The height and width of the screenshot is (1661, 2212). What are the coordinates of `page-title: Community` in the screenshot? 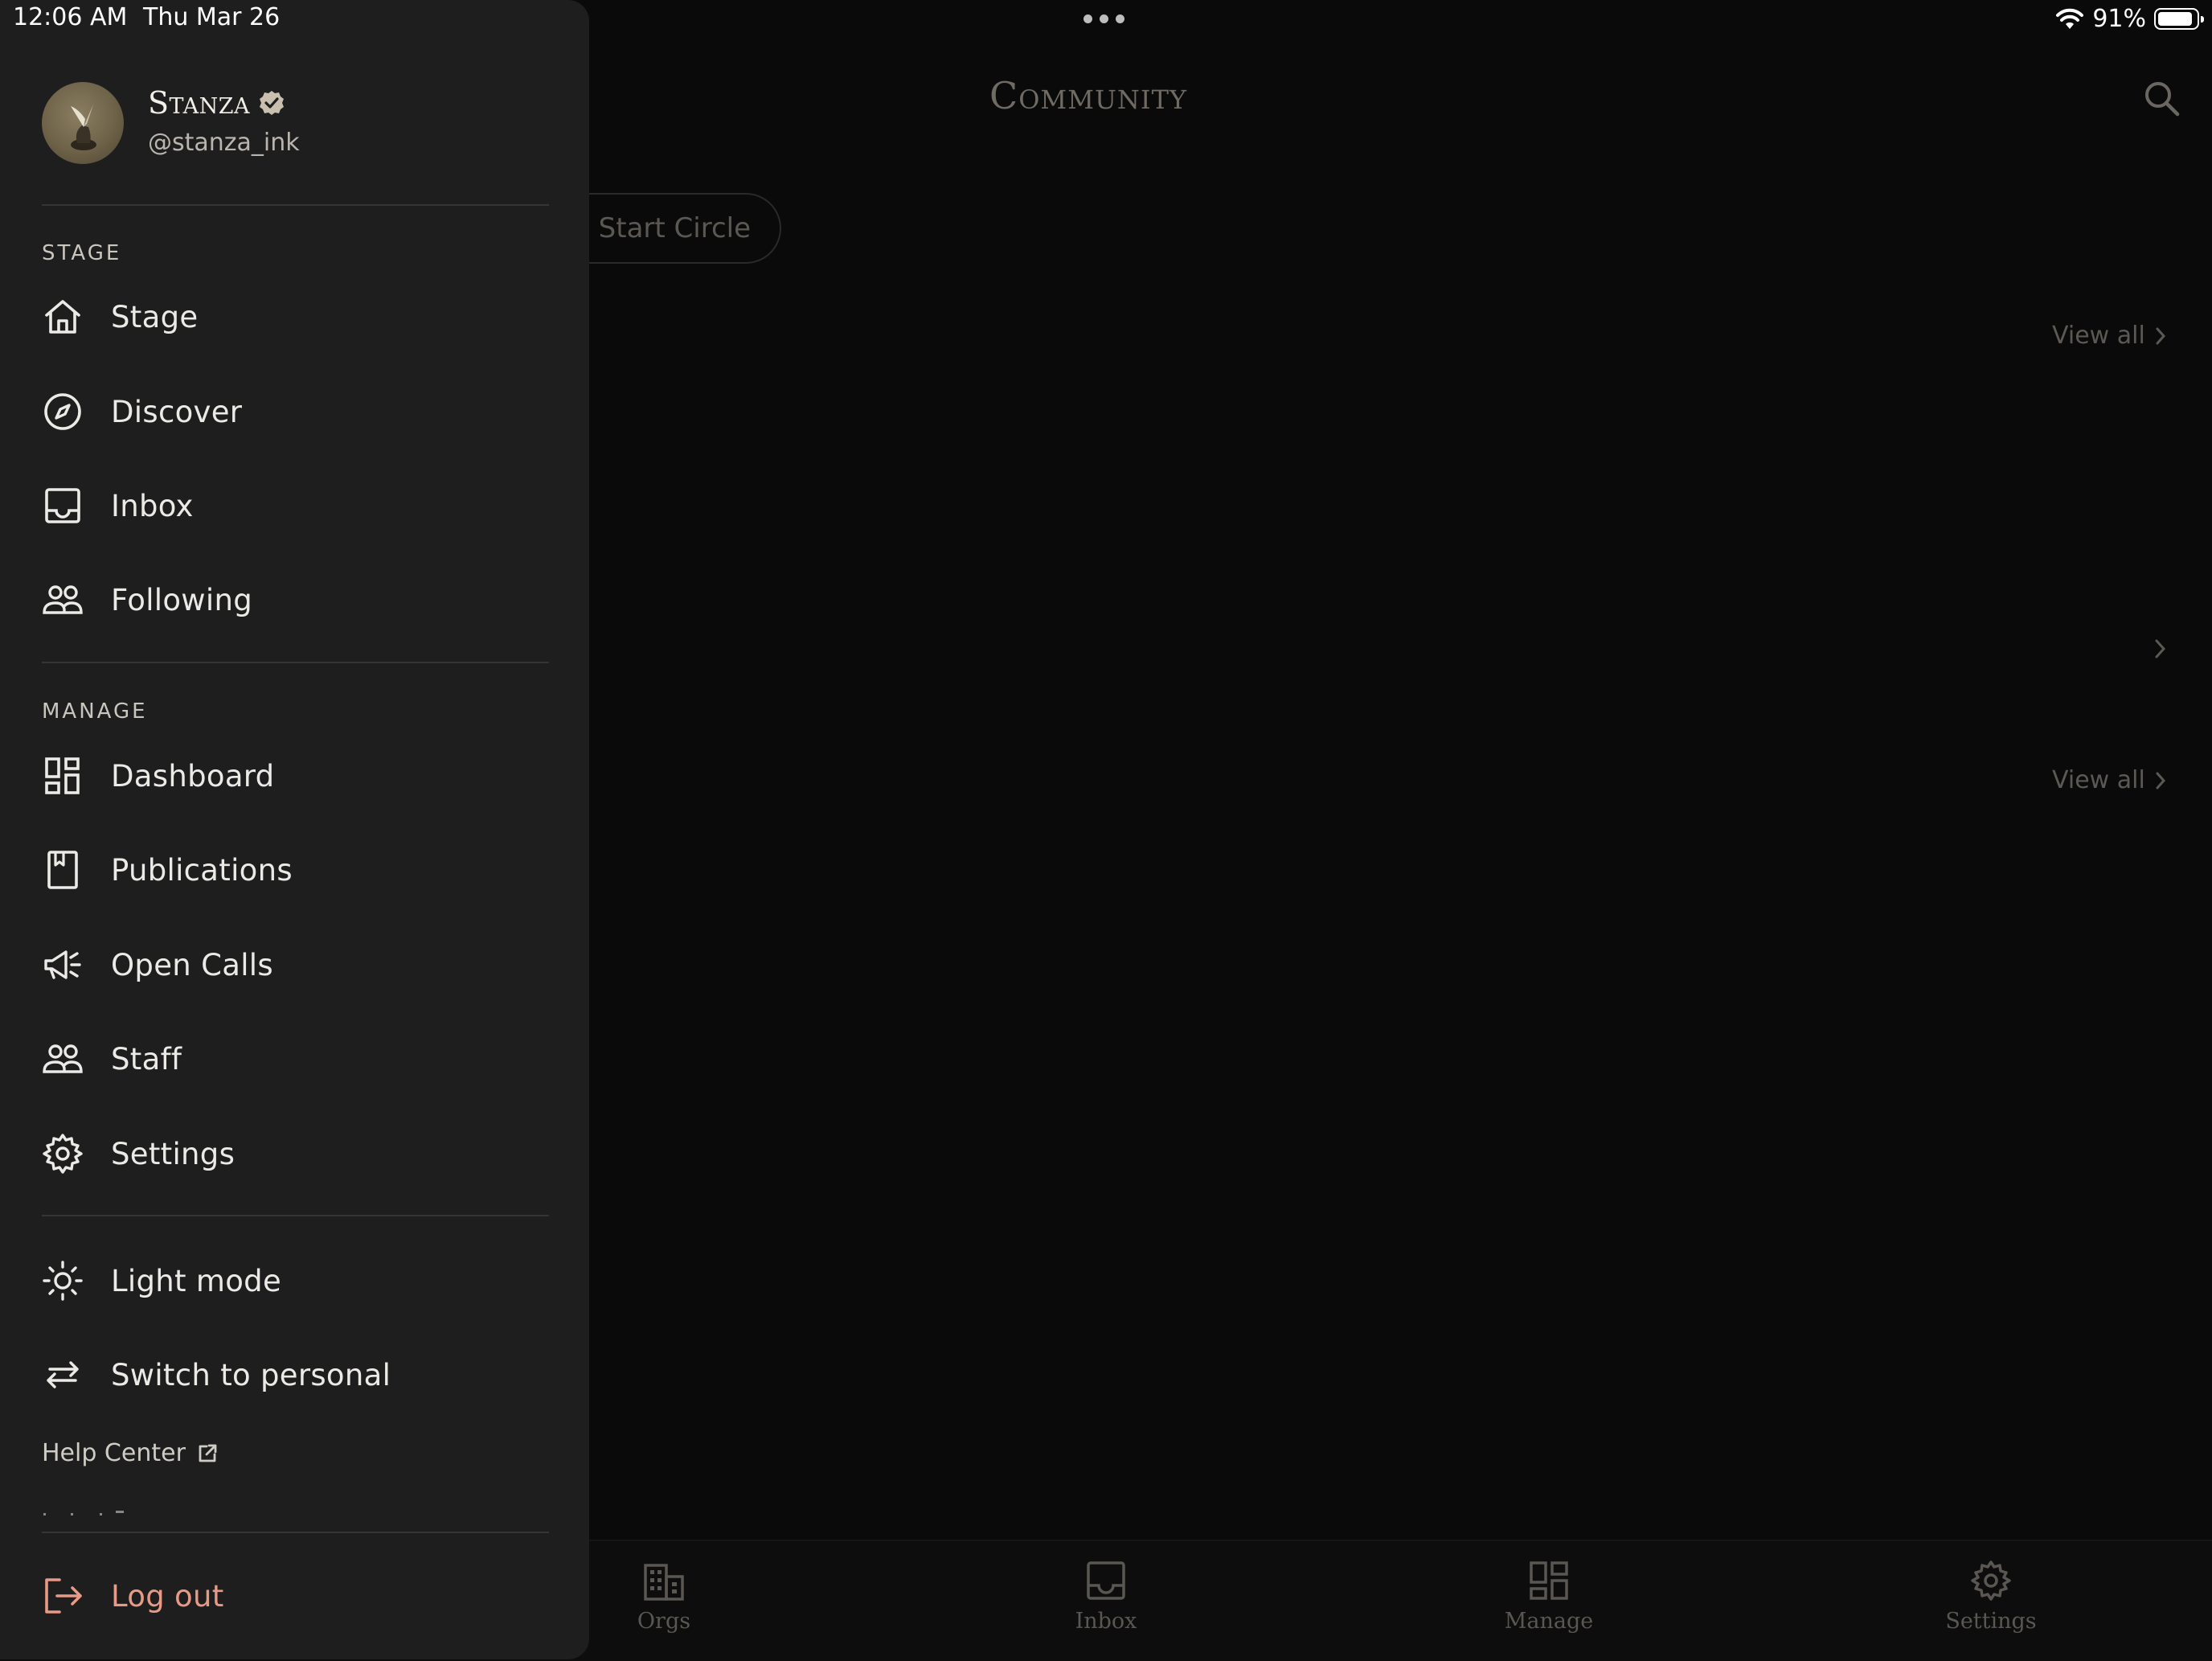 It's located at (1088, 95).